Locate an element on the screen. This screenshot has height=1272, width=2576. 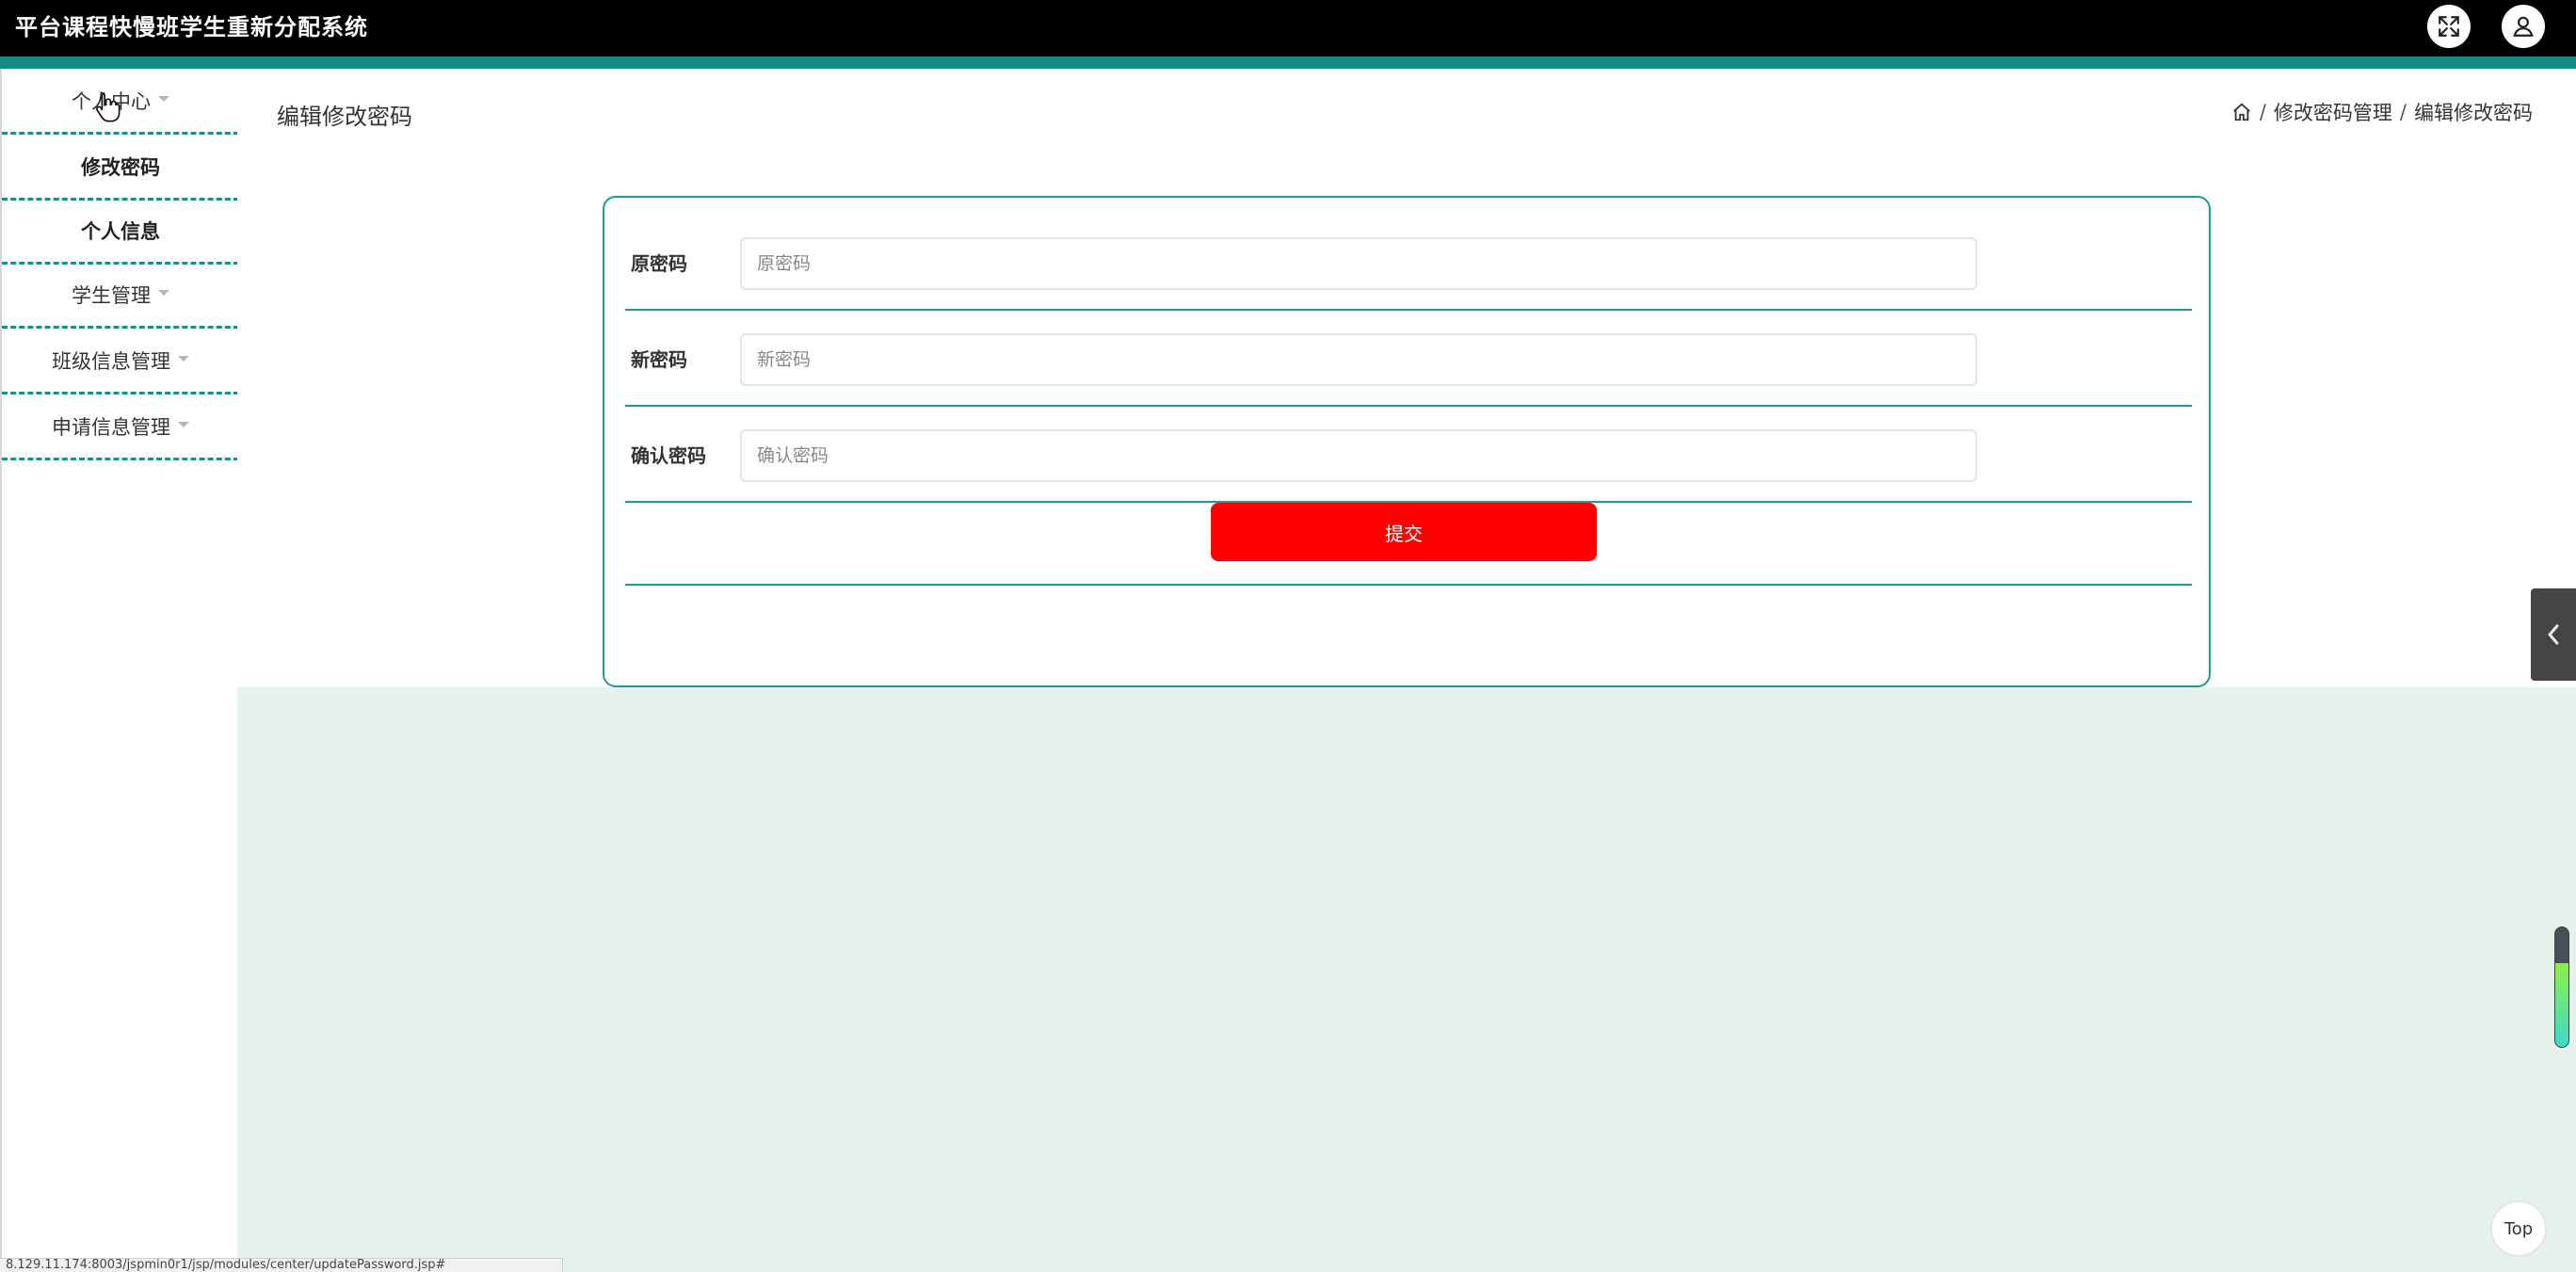
sidebar-item-label: 个人信息 is located at coordinates (120, 231).